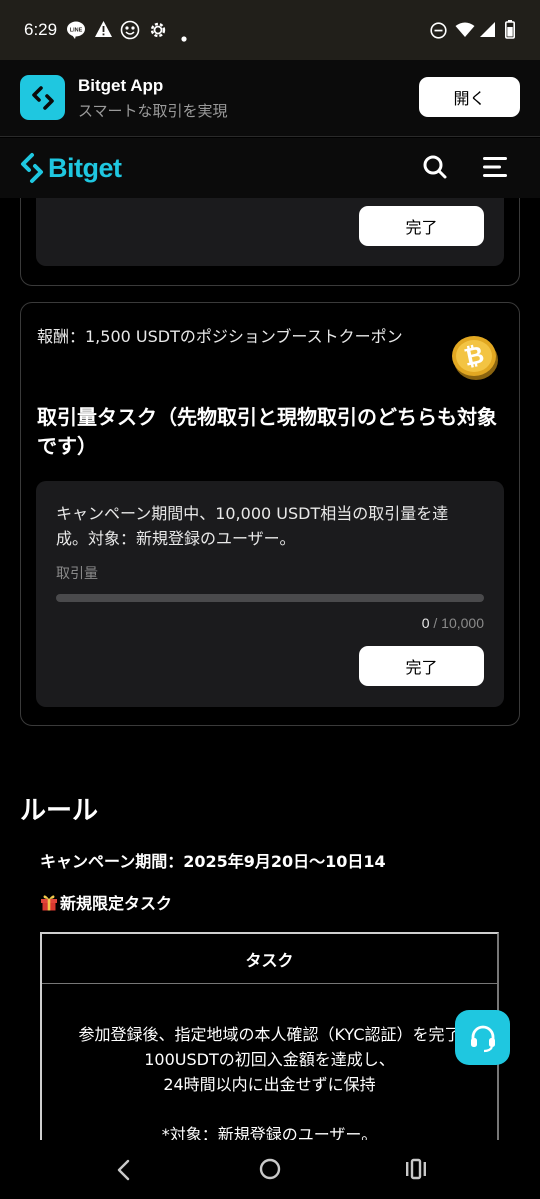 This screenshot has width=540, height=1199. Describe the element at coordinates (103, 31) in the screenshot. I see `warning-icon` at that location.